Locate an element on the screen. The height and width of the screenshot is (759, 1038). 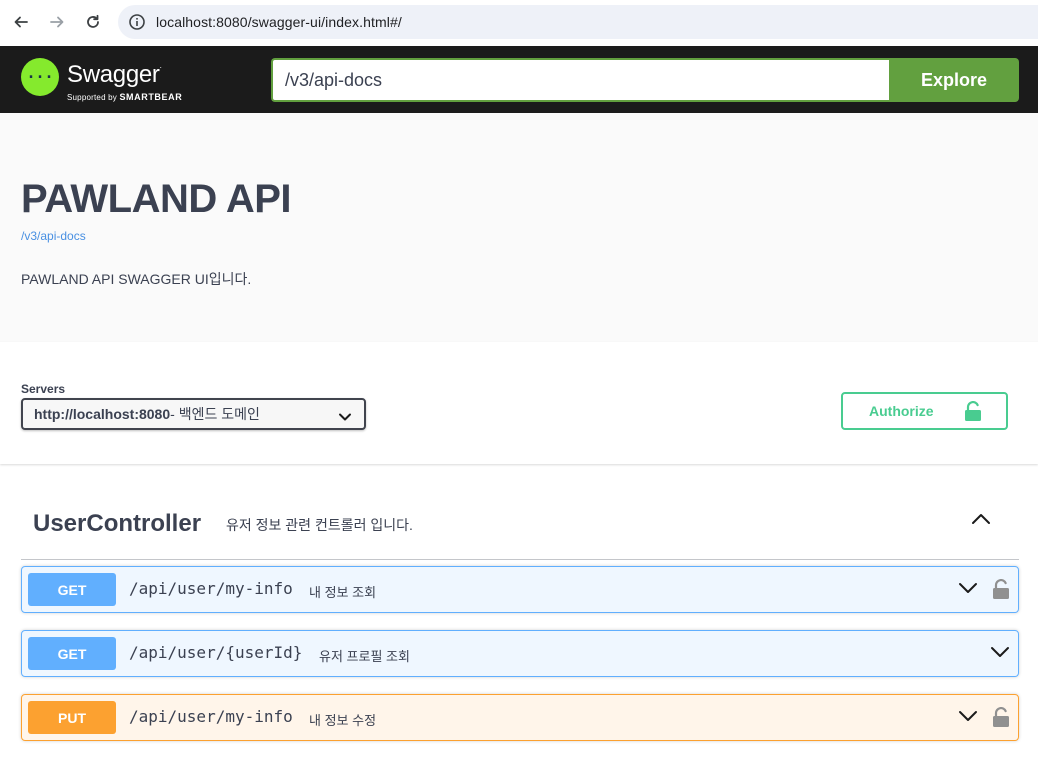
servers-label: Servers is located at coordinates (43, 389).